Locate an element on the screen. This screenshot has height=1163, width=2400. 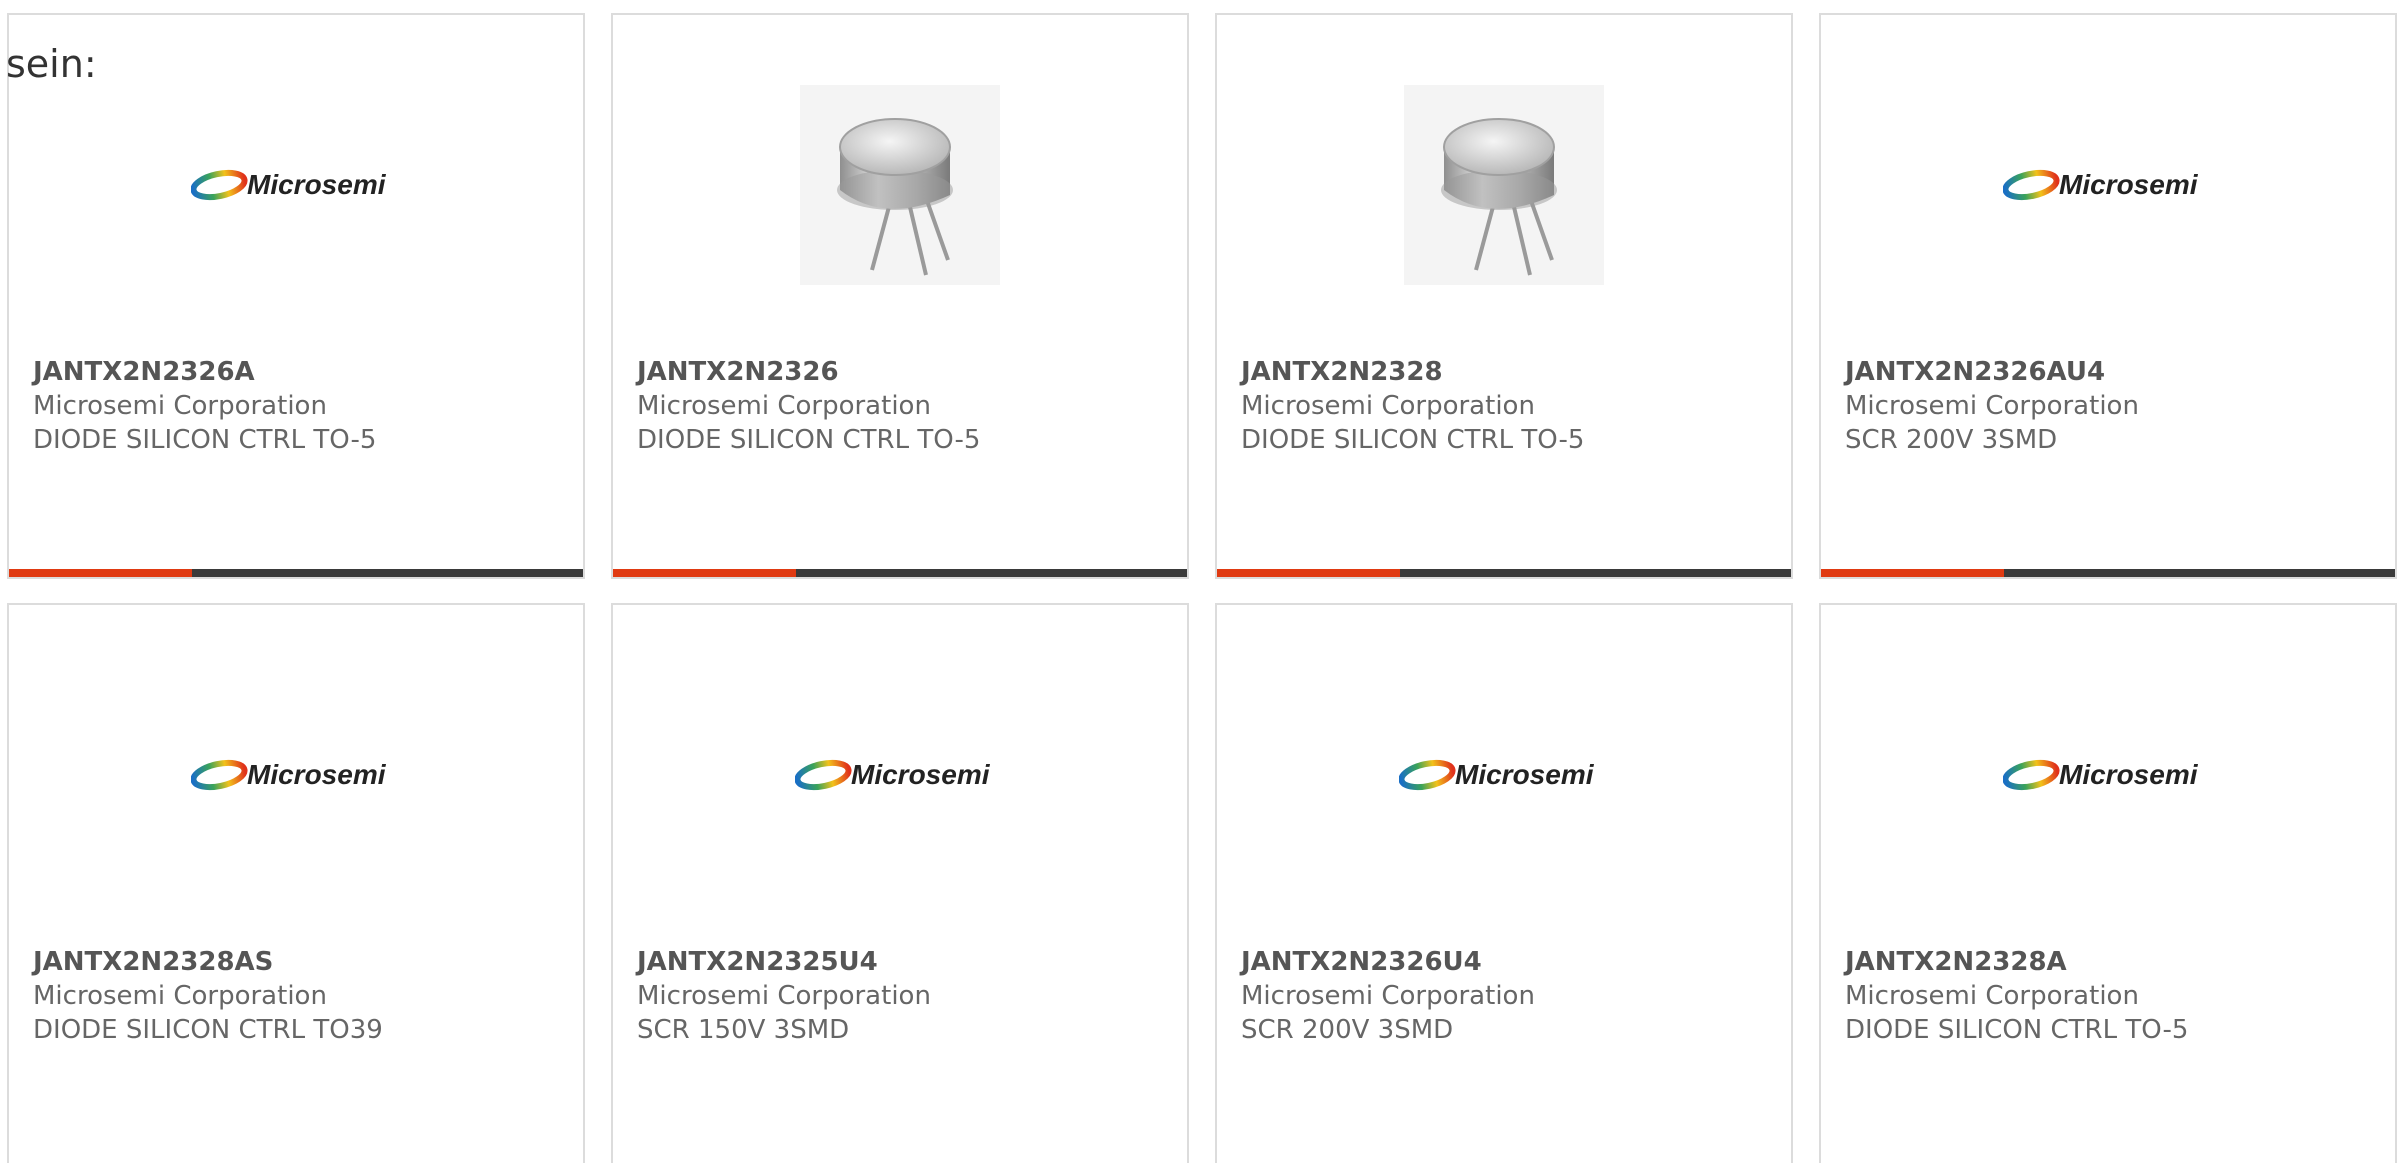
part-number: JANTX2N2328A is located at coordinates (2115, 962).